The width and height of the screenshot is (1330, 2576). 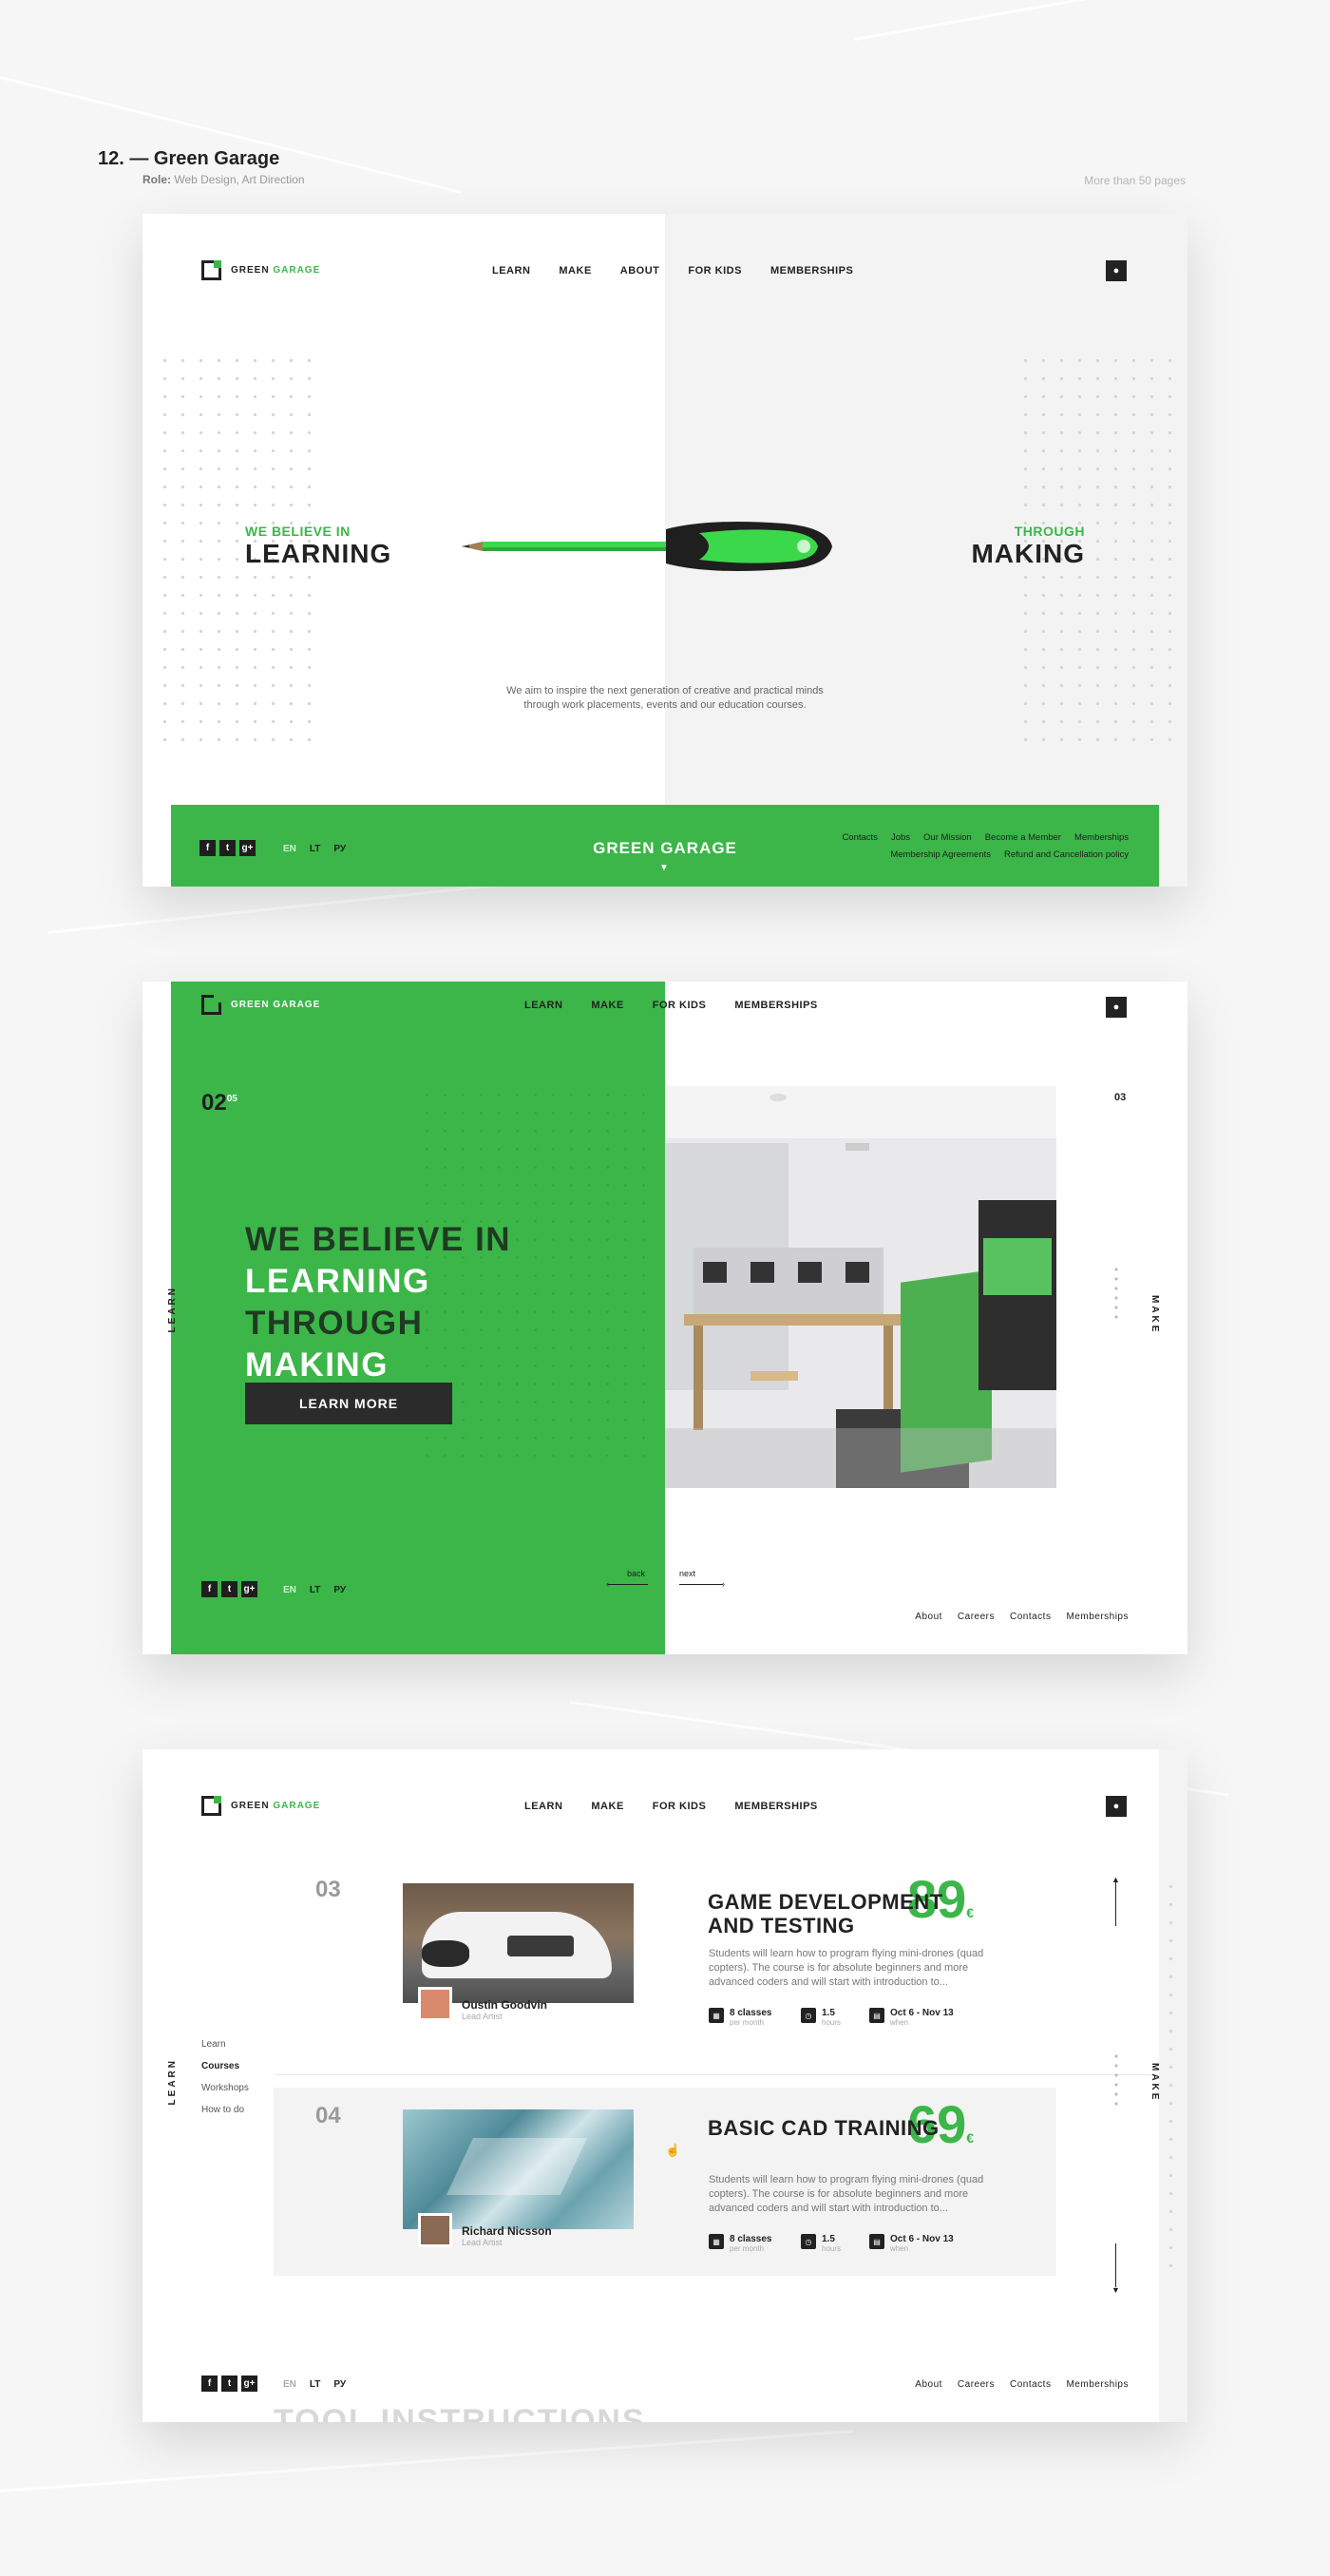 I want to click on project-title: 12. — Green Garage, so click(x=189, y=158).